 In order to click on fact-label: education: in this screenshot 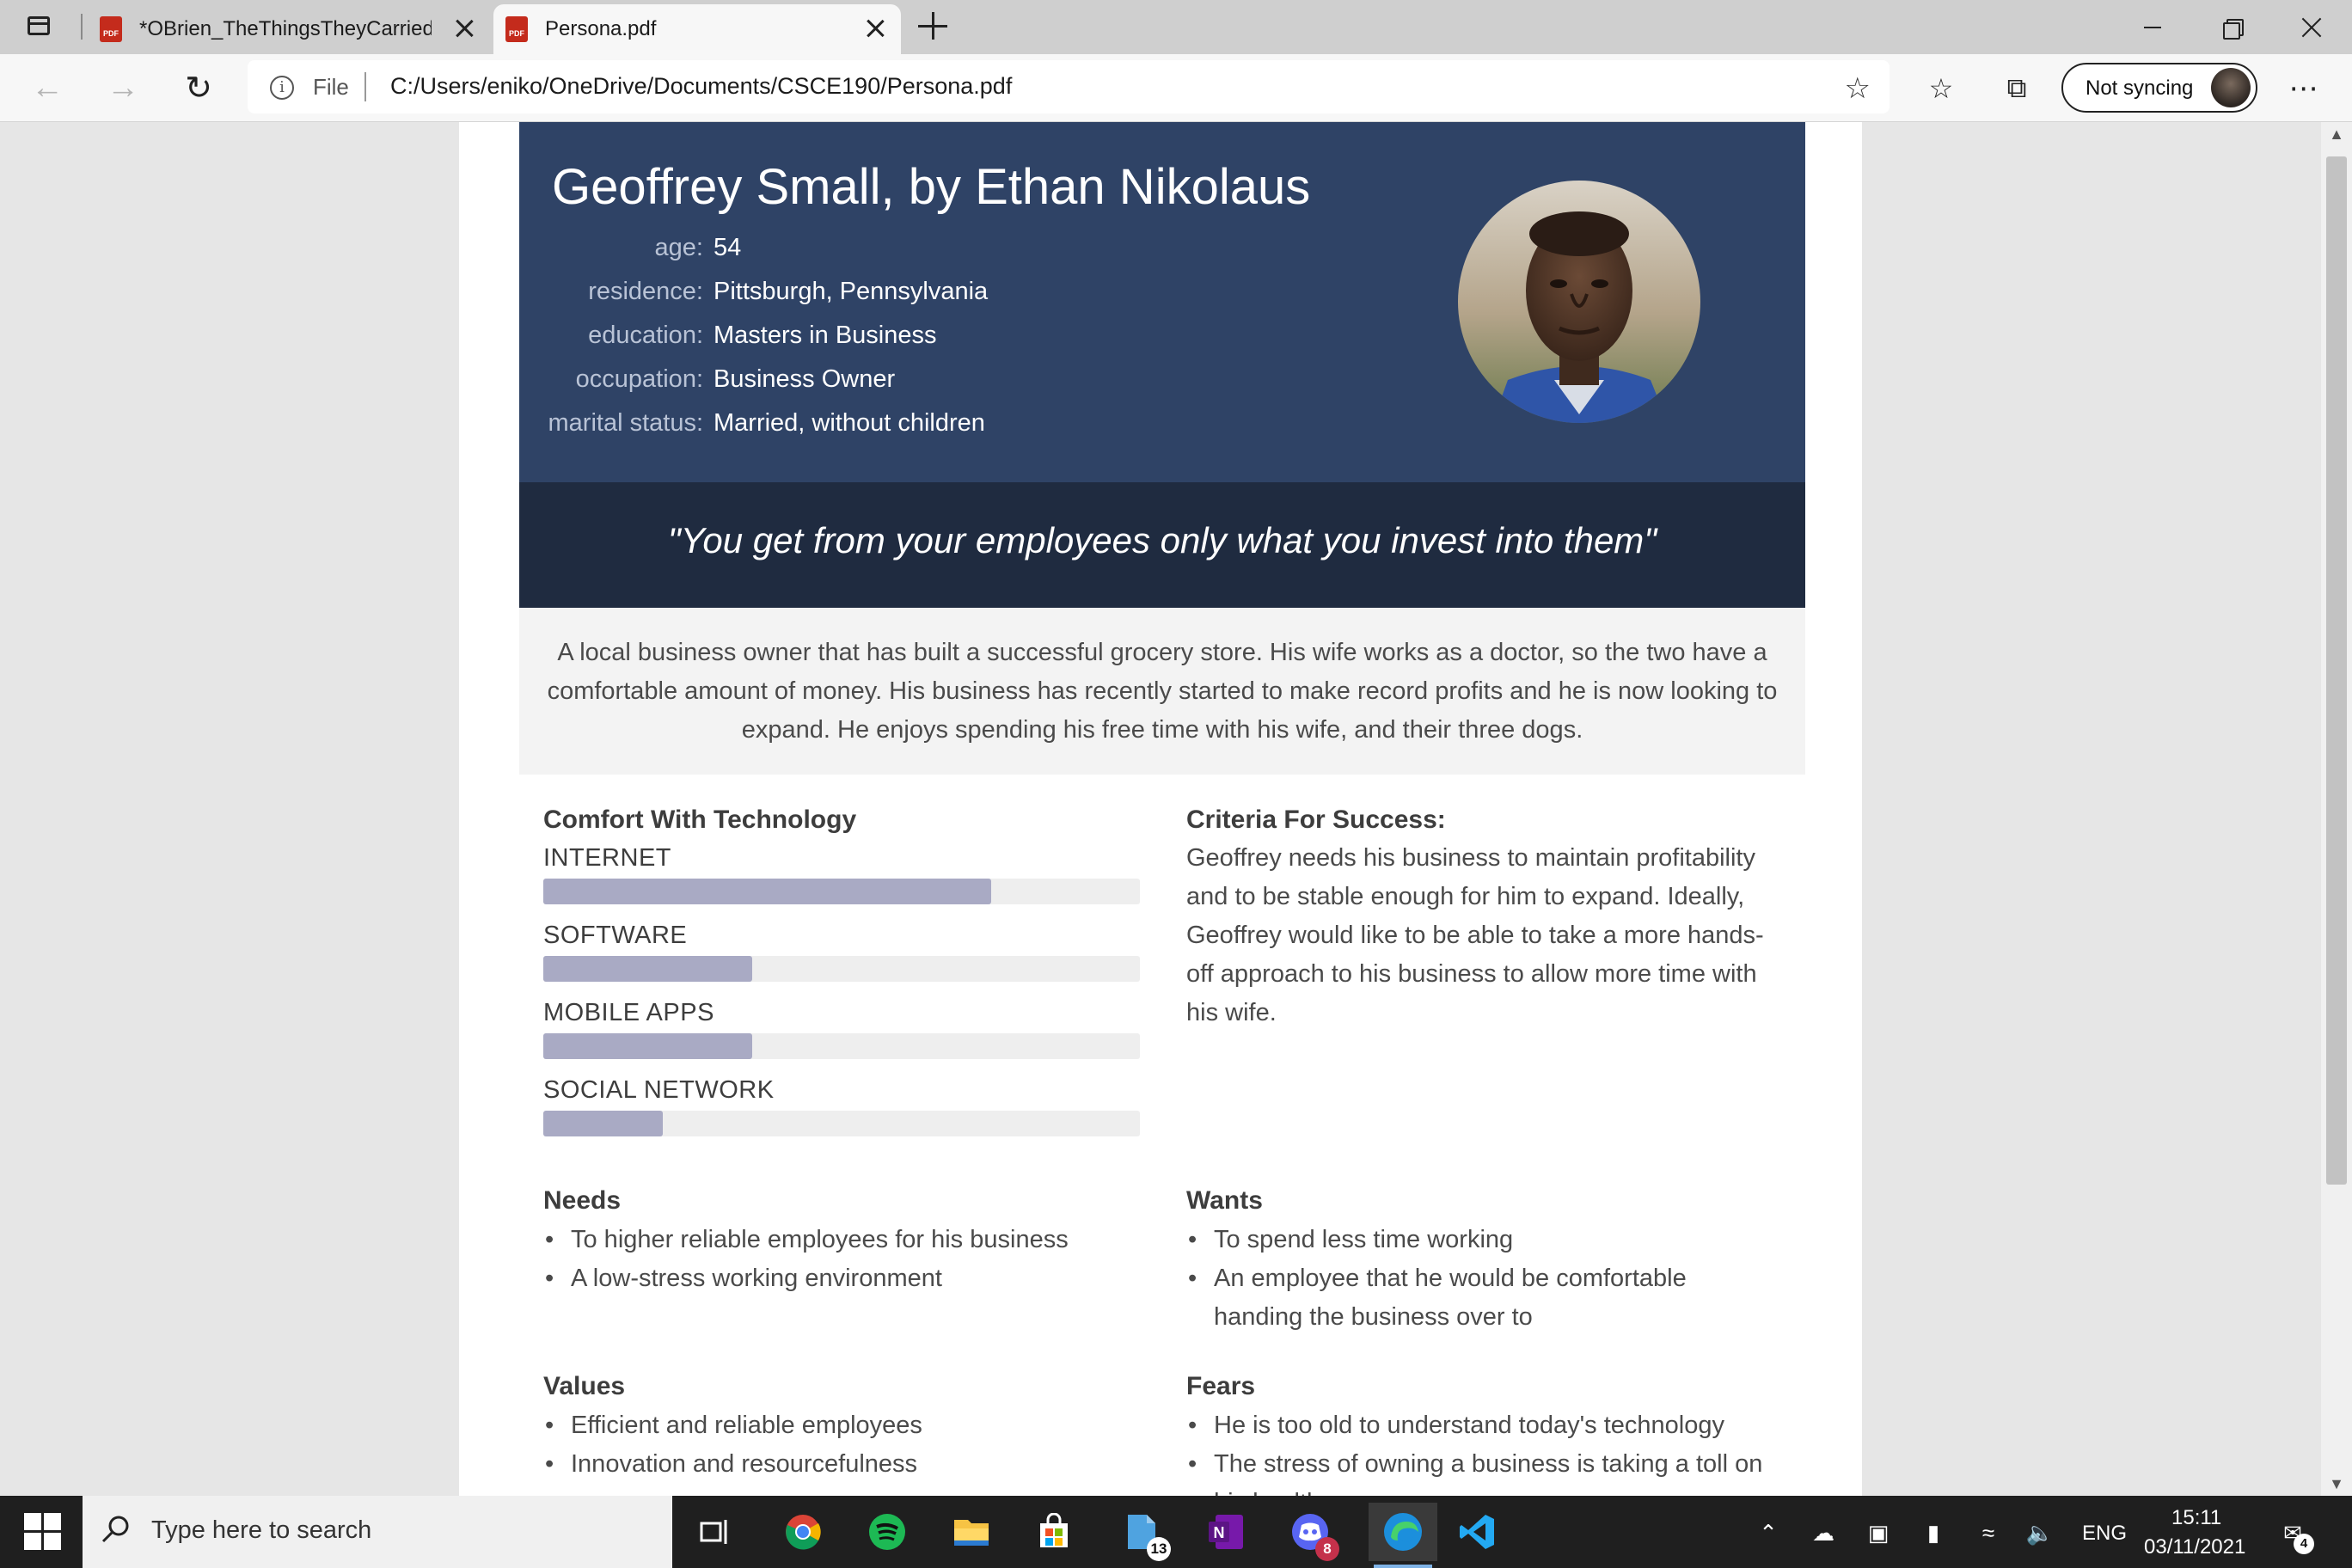, I will do `click(645, 335)`.